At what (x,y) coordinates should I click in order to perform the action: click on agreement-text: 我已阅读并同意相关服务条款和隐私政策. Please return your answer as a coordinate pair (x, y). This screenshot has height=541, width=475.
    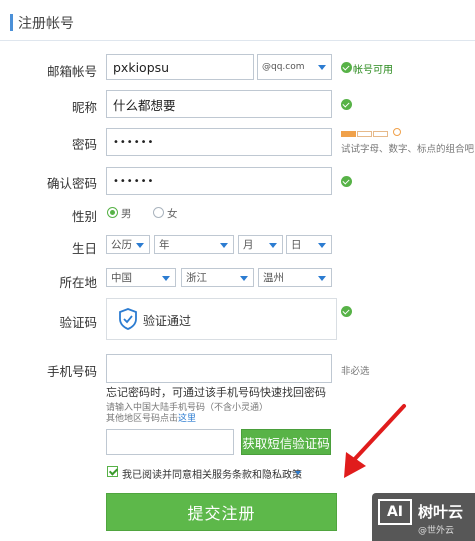
    Looking at the image, I should click on (212, 473).